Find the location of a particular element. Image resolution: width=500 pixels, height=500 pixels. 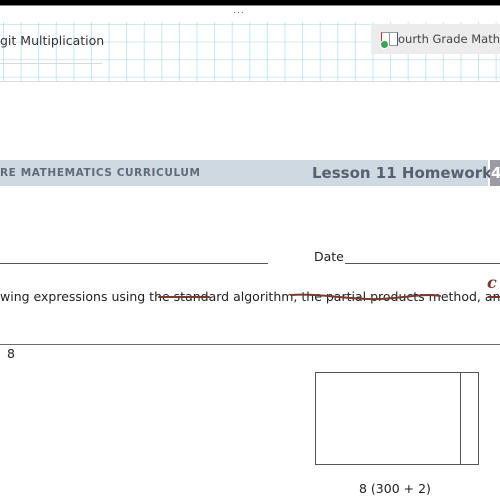

lesson-title: Lesson 11 Homework is located at coordinates (402, 173).